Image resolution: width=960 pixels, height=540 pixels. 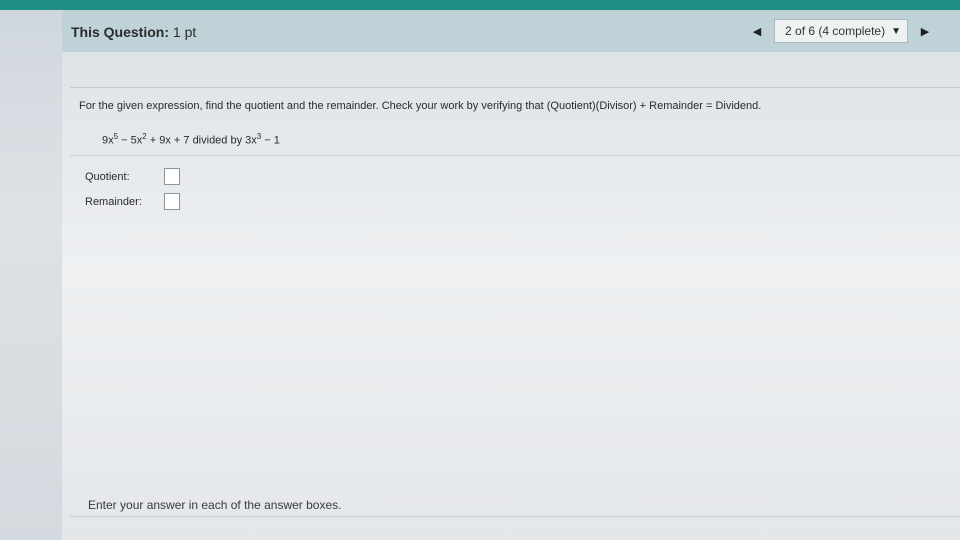 What do you see at coordinates (835, 31) in the screenshot?
I see `progress-text: 2 of 6 (4 complete)` at bounding box center [835, 31].